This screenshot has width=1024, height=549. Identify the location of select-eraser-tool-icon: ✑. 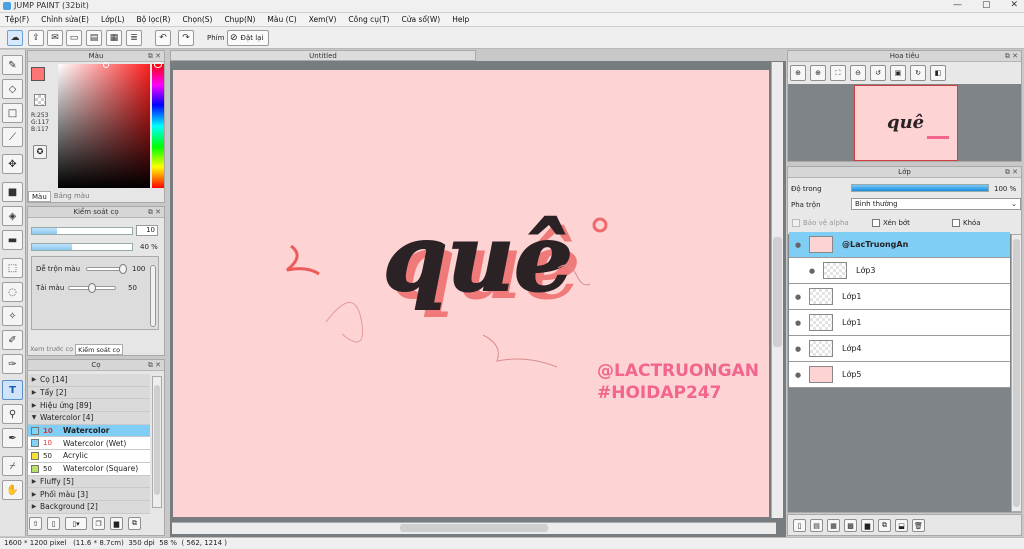
(12, 364).